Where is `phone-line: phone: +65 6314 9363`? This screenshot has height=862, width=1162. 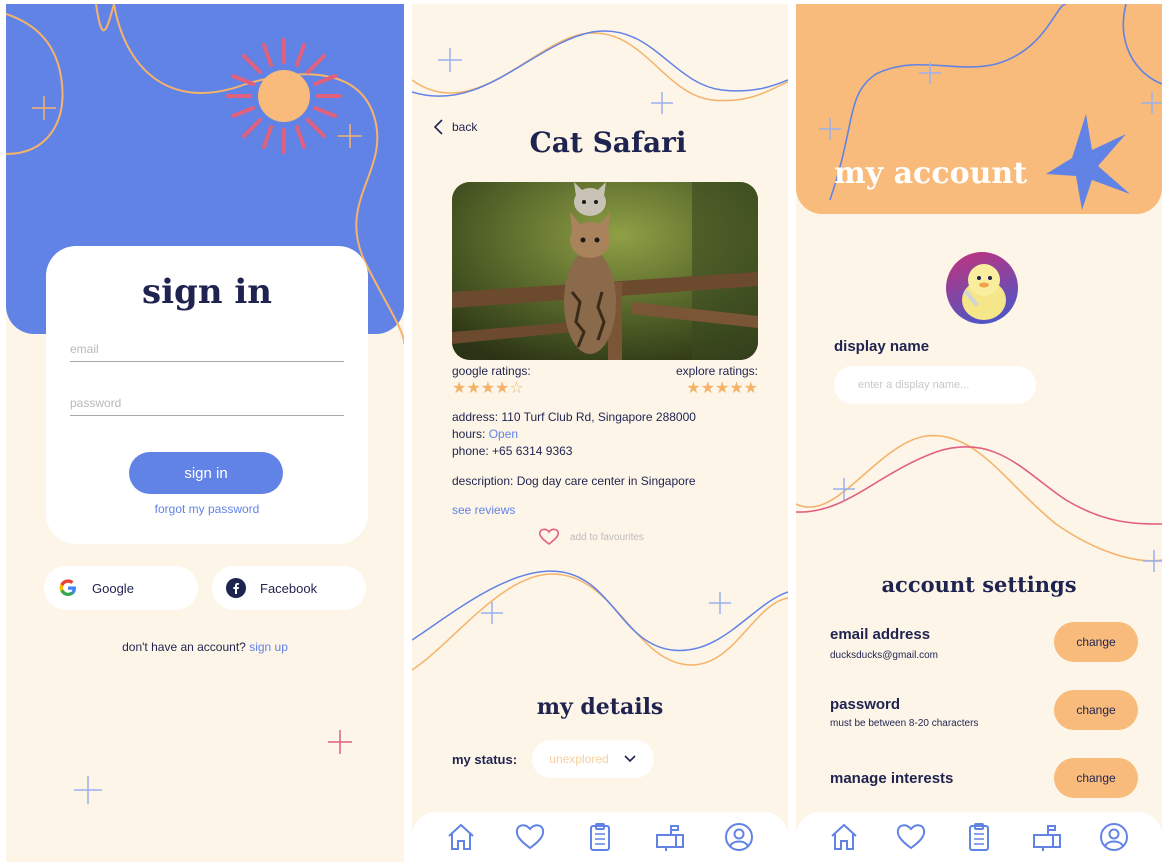 phone-line: phone: +65 6314 9363 is located at coordinates (512, 451).